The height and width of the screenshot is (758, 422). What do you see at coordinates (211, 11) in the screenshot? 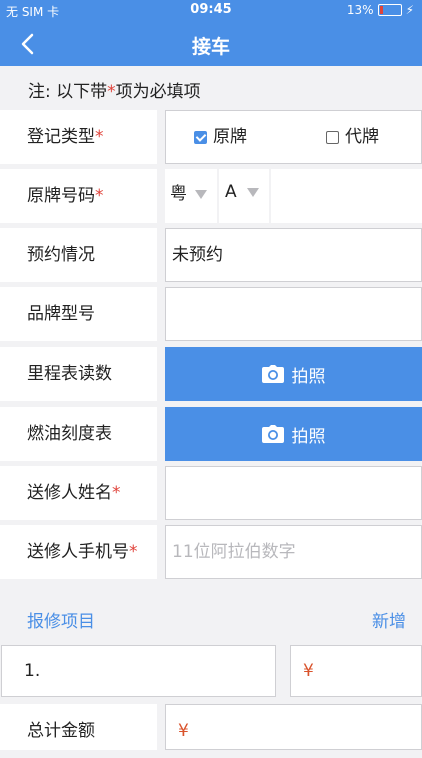
I see `status-bar: 无 SIM 卡 09:45 13% ⚡` at bounding box center [211, 11].